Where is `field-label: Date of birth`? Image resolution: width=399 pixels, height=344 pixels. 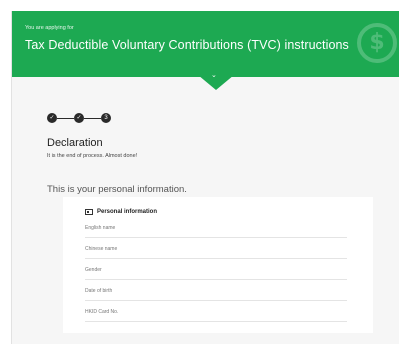 field-label: Date of birth is located at coordinates (99, 291).